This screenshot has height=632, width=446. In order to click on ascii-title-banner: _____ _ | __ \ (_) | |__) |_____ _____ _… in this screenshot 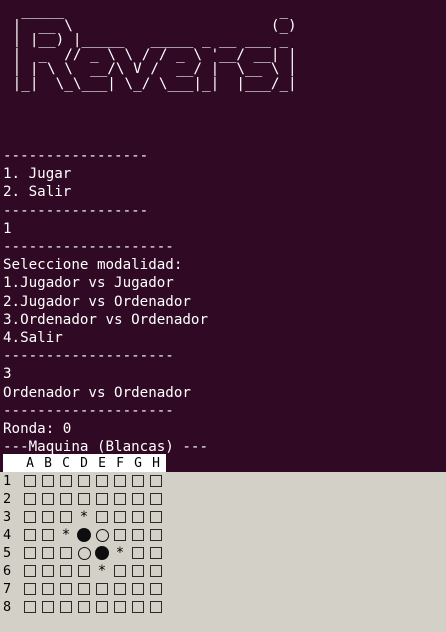, I will do `click(154, 47)`.